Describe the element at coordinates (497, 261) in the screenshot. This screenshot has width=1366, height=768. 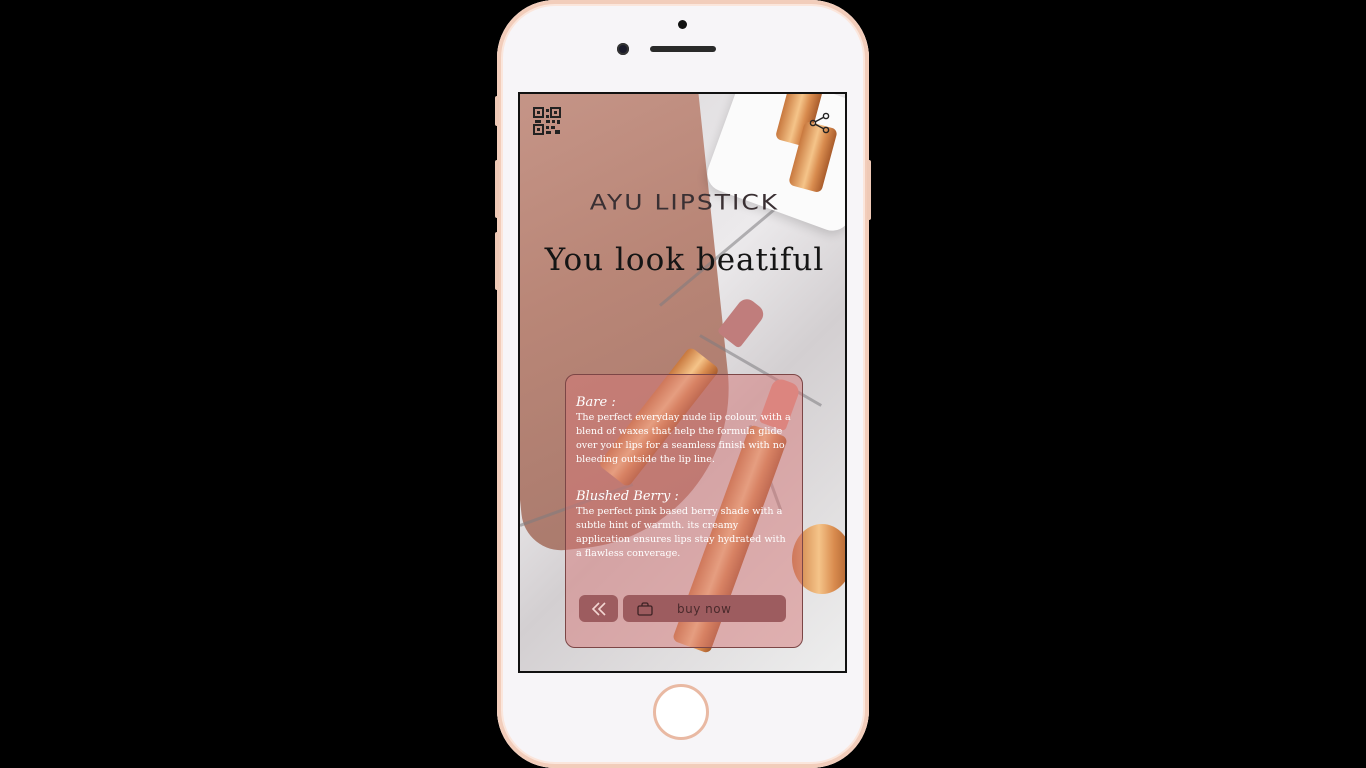
I see `volume-down-button` at that location.